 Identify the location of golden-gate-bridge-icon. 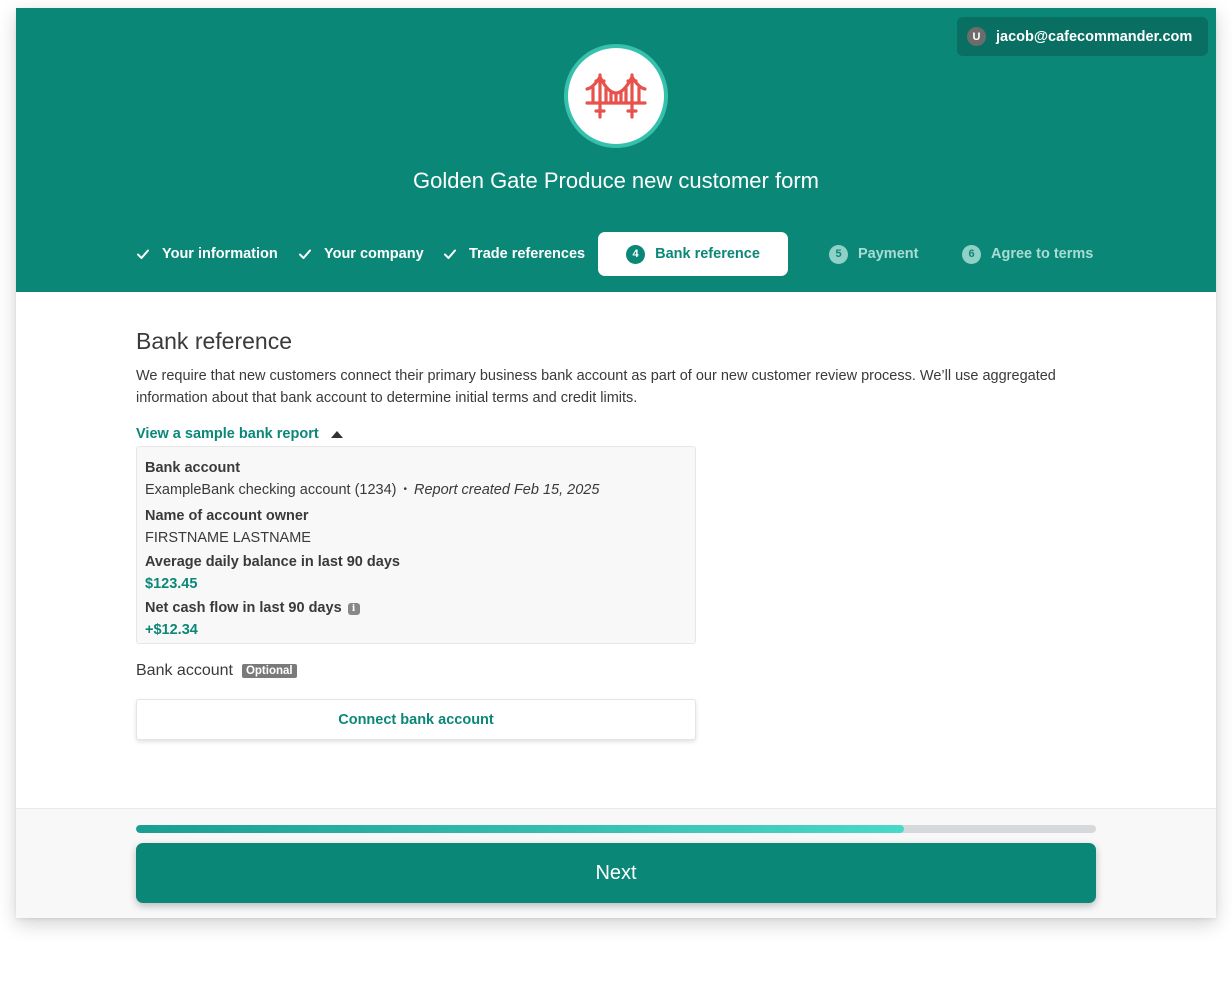
(616, 96).